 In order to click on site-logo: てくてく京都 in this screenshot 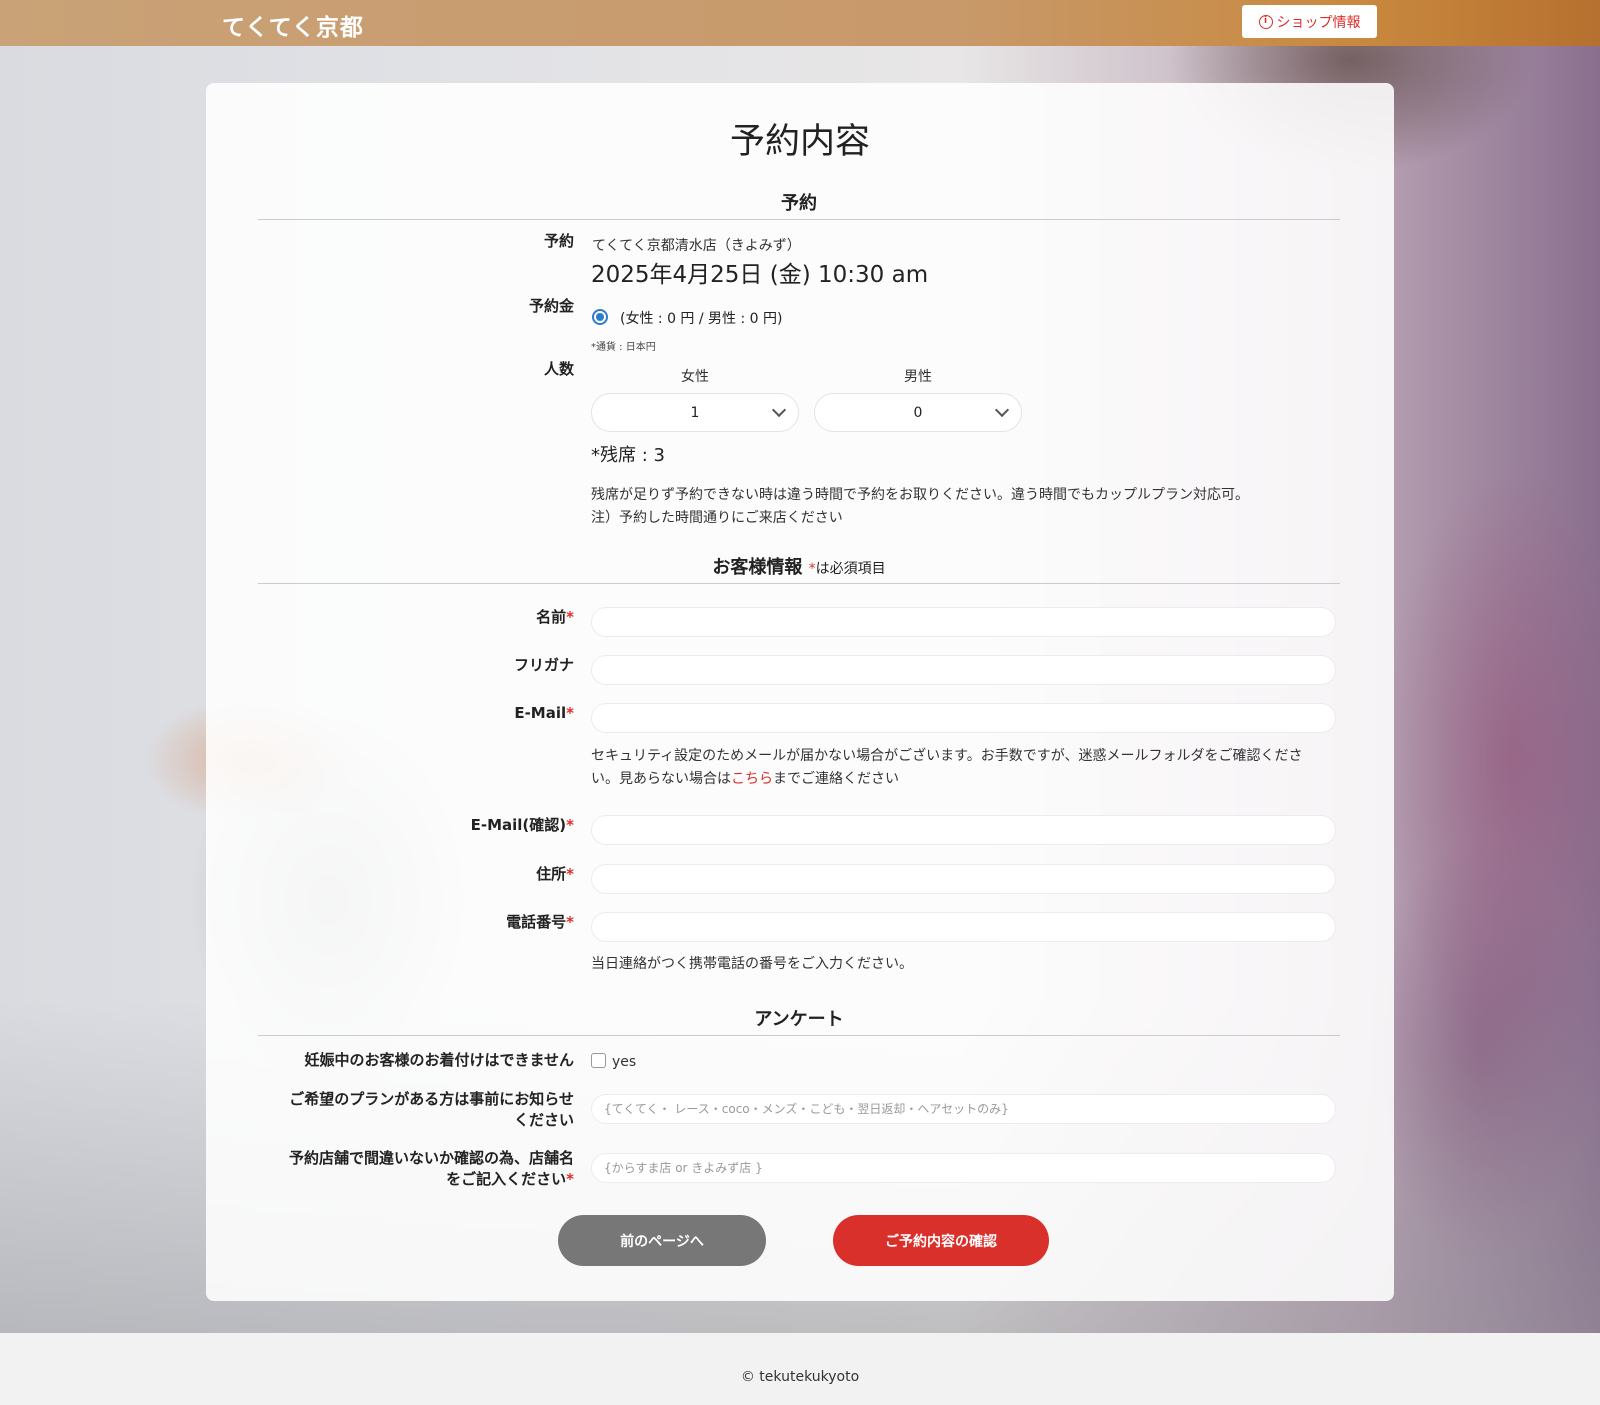, I will do `click(293, 25)`.